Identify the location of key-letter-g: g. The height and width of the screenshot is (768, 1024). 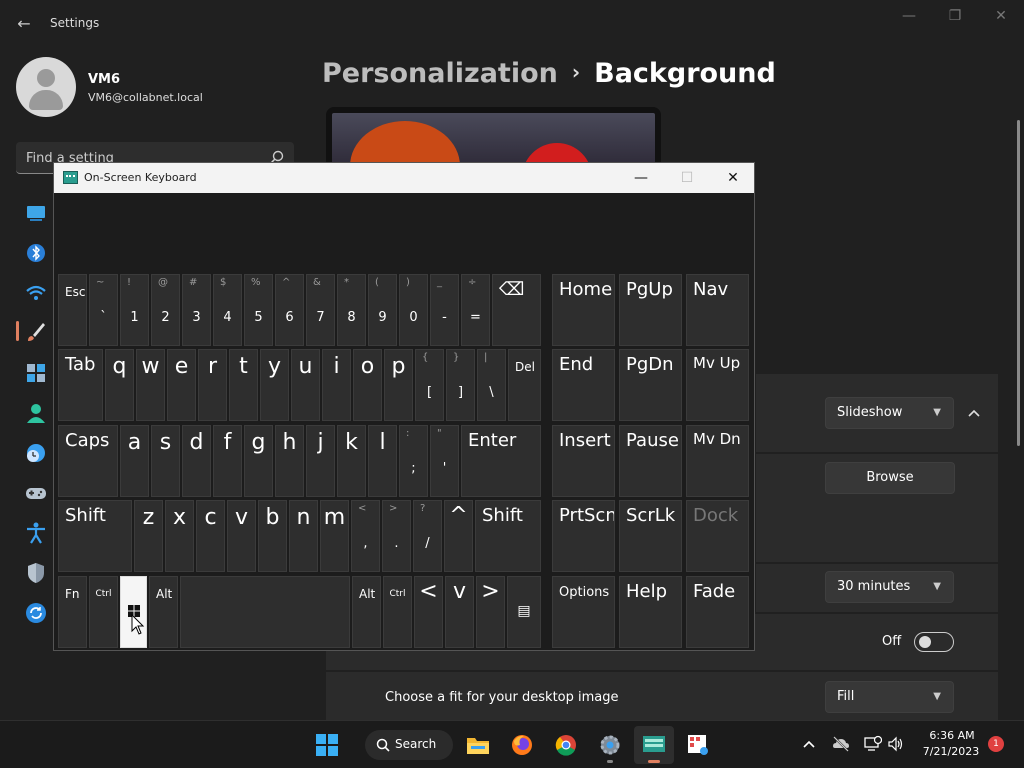
(258, 461).